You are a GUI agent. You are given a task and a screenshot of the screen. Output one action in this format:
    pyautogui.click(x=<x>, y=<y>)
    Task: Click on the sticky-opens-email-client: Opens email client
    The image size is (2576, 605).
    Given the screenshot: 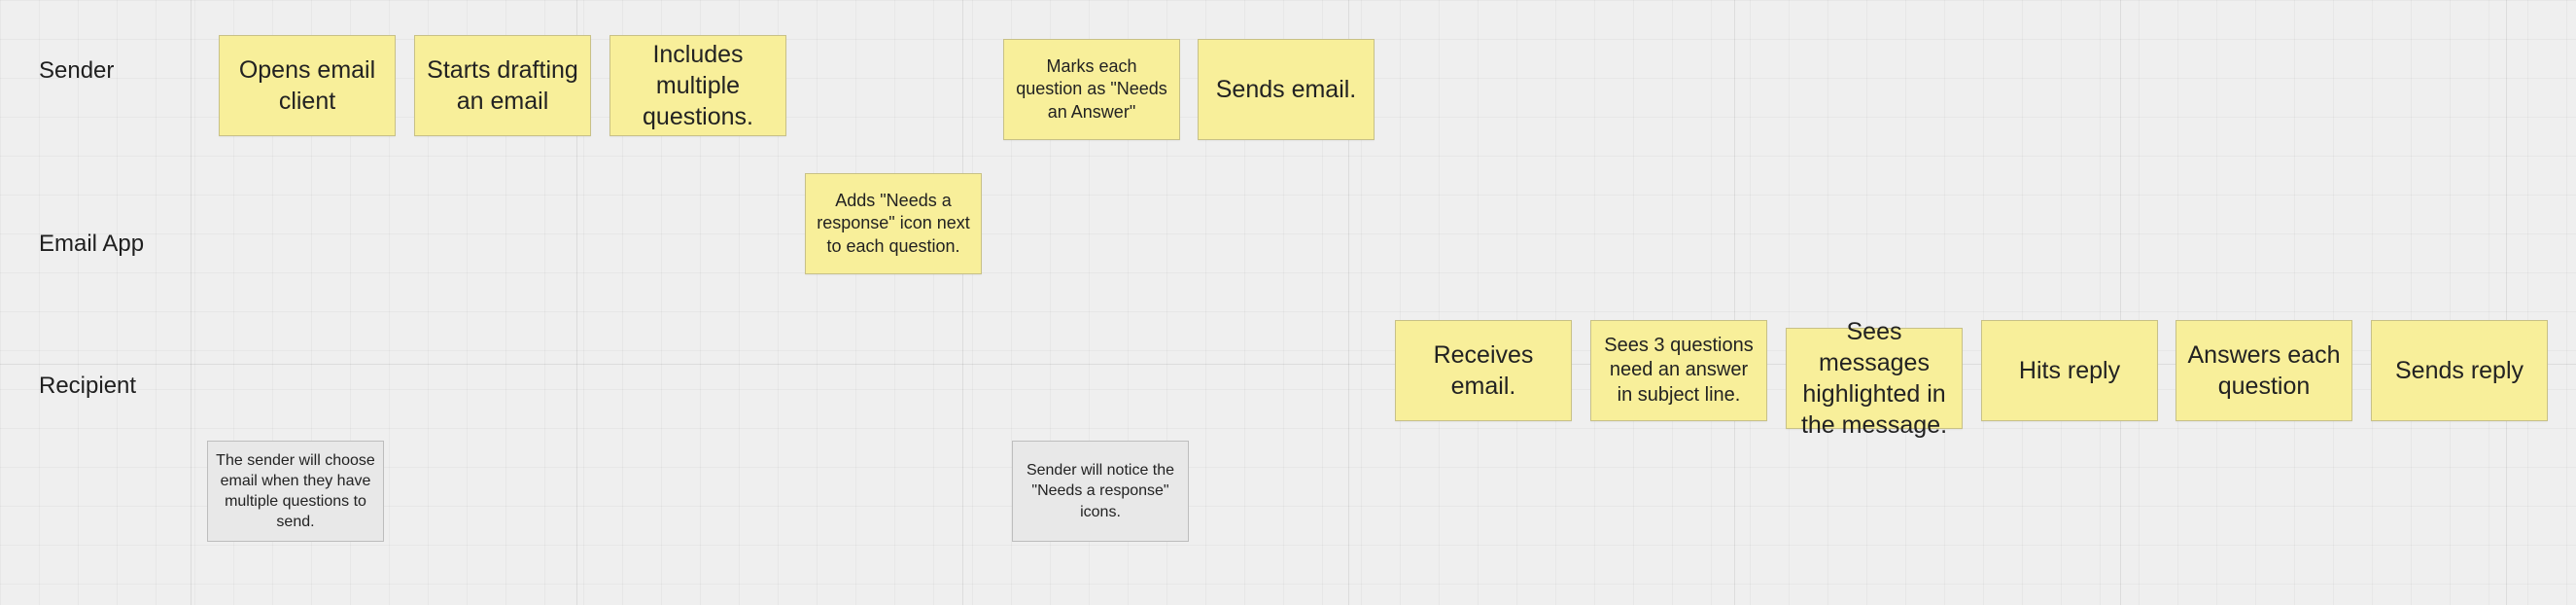 What is the action you would take?
    pyautogui.click(x=307, y=86)
    